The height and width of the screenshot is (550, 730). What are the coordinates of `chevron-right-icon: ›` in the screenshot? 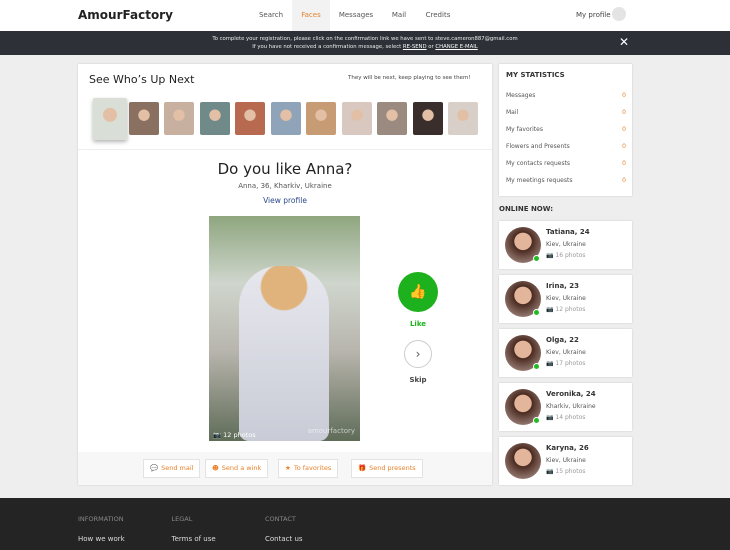 It's located at (418, 354).